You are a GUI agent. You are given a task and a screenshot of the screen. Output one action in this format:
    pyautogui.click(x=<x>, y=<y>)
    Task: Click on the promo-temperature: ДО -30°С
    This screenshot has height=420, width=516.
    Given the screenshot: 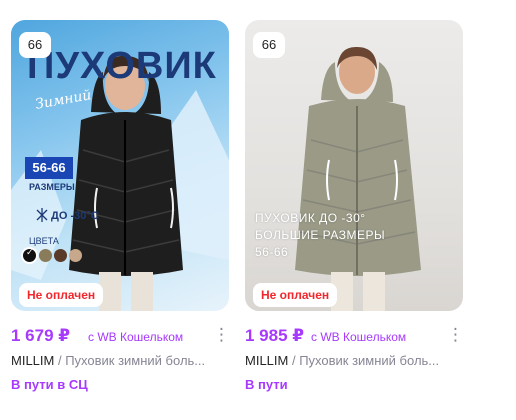 What is the action you would take?
    pyautogui.click(x=75, y=216)
    